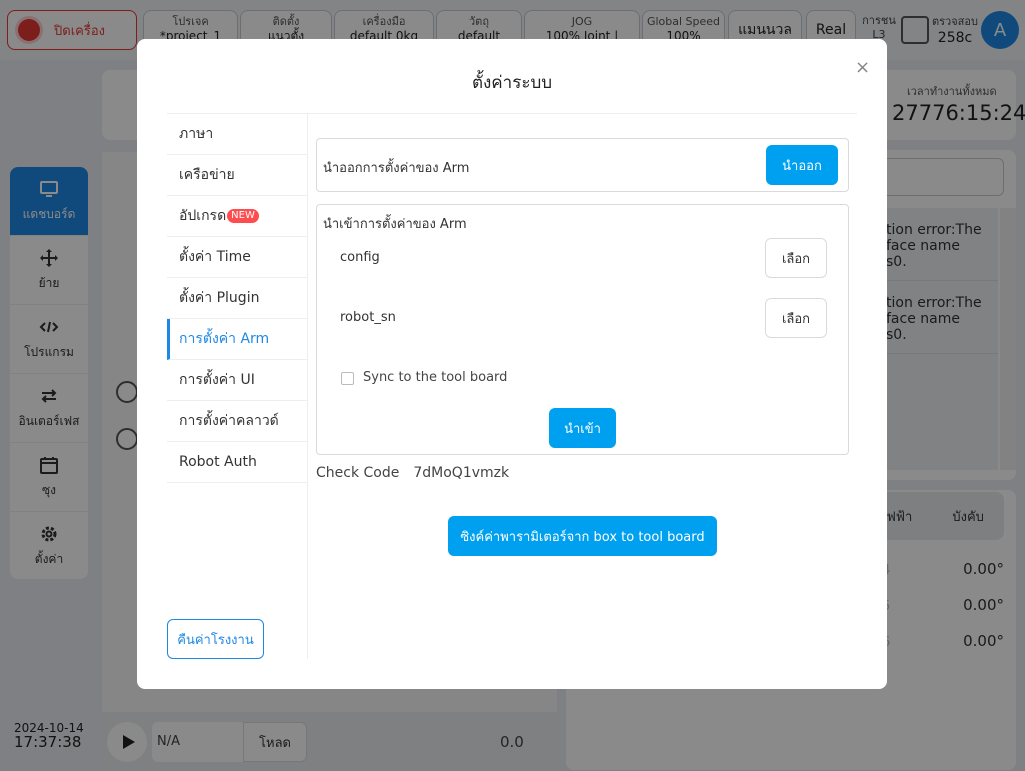  What do you see at coordinates (203, 216) in the screenshot?
I see `menu-item-label: อัปเกรด` at bounding box center [203, 216].